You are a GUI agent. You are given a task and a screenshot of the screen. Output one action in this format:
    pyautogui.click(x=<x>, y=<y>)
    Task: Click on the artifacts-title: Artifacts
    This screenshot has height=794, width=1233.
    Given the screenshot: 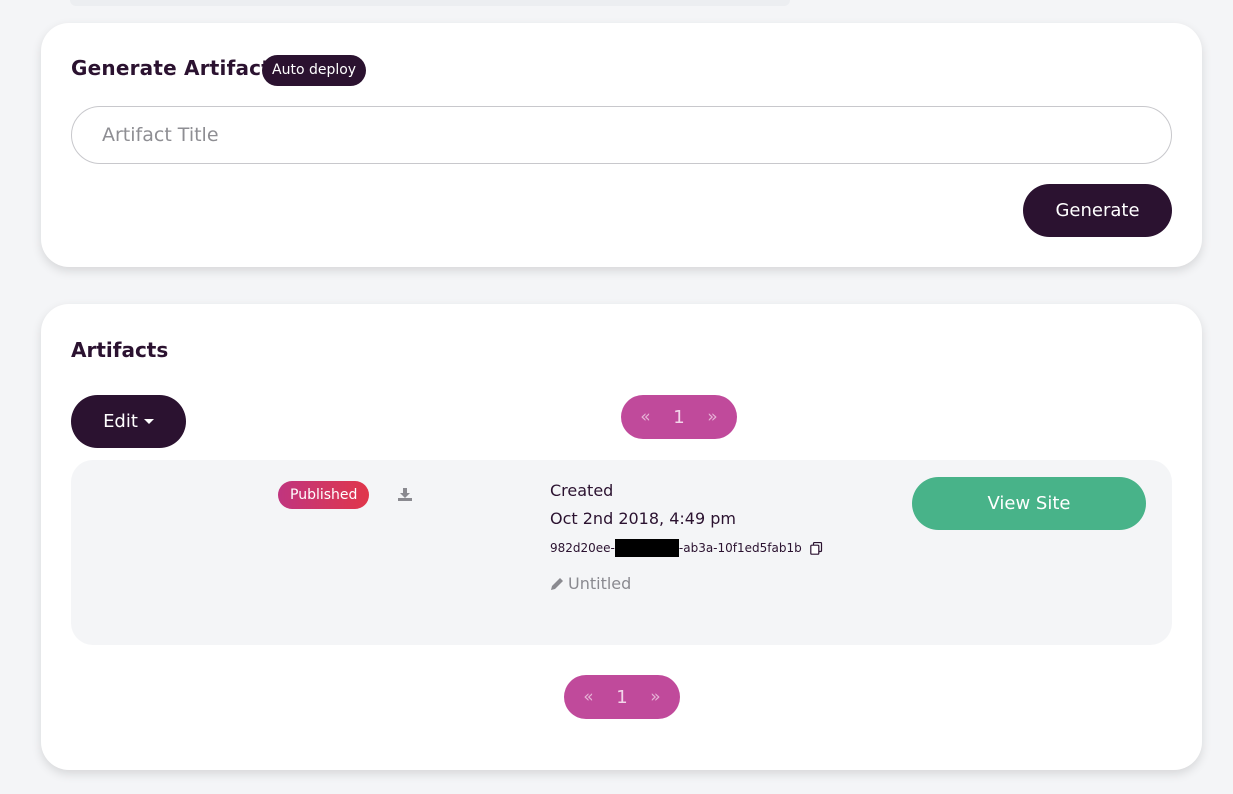 What is the action you would take?
    pyautogui.click(x=120, y=350)
    